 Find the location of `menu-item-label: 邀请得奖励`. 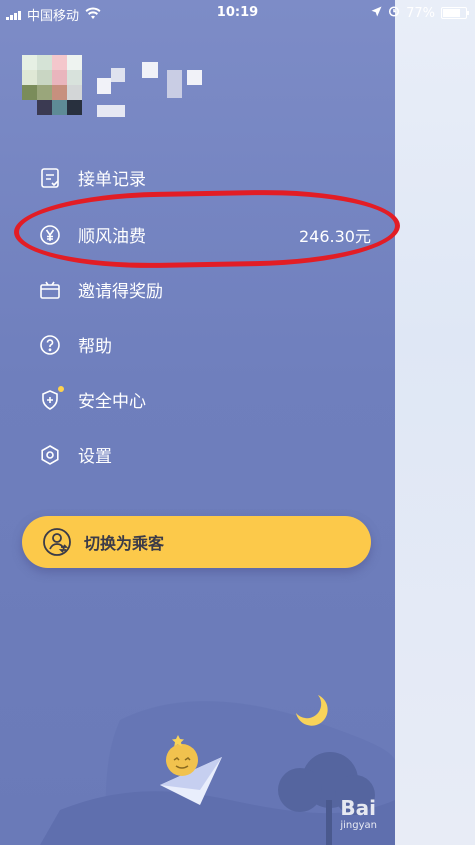

menu-item-label: 邀请得奖励 is located at coordinates (120, 292).